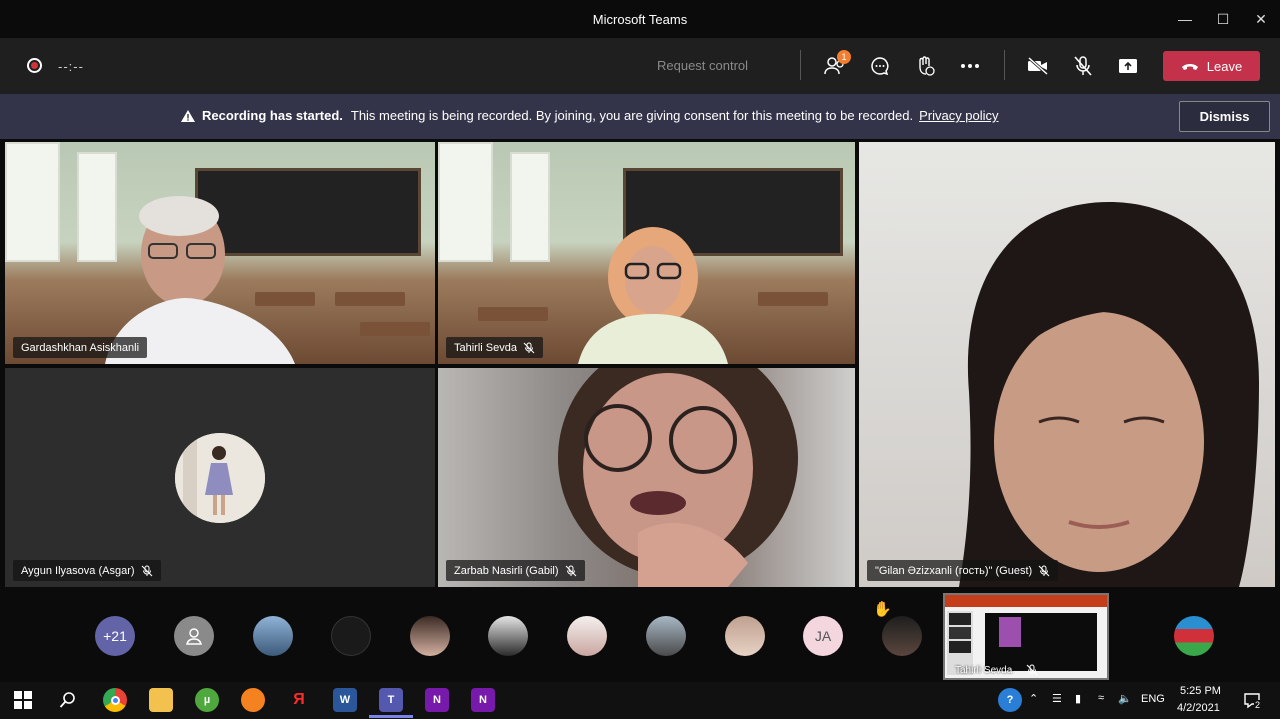 This screenshot has height=719, width=1280. I want to click on title-bar: Microsoft Teams — ☐ ✕, so click(640, 19).